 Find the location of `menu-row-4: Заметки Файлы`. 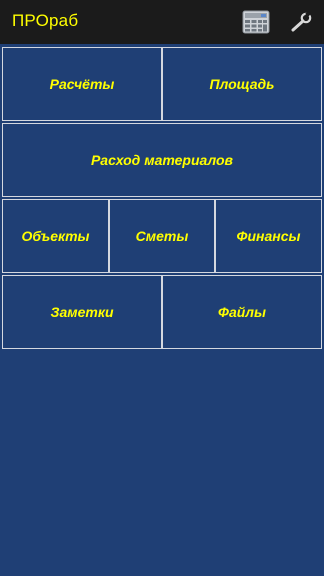

menu-row-4: Заметки Файлы is located at coordinates (162, 313).